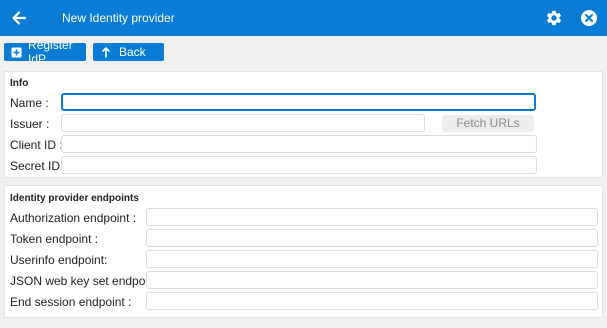  What do you see at coordinates (118, 18) in the screenshot?
I see `page-title: New Identity provider` at bounding box center [118, 18].